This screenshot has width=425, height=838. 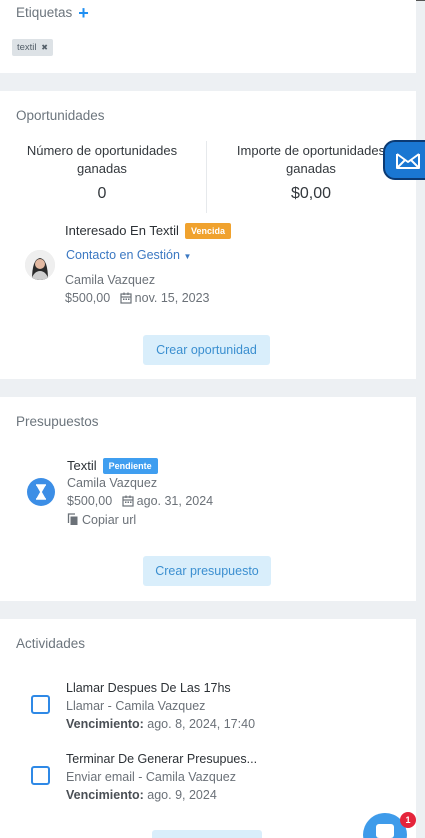 I want to click on copy-icon, so click(x=72, y=519).